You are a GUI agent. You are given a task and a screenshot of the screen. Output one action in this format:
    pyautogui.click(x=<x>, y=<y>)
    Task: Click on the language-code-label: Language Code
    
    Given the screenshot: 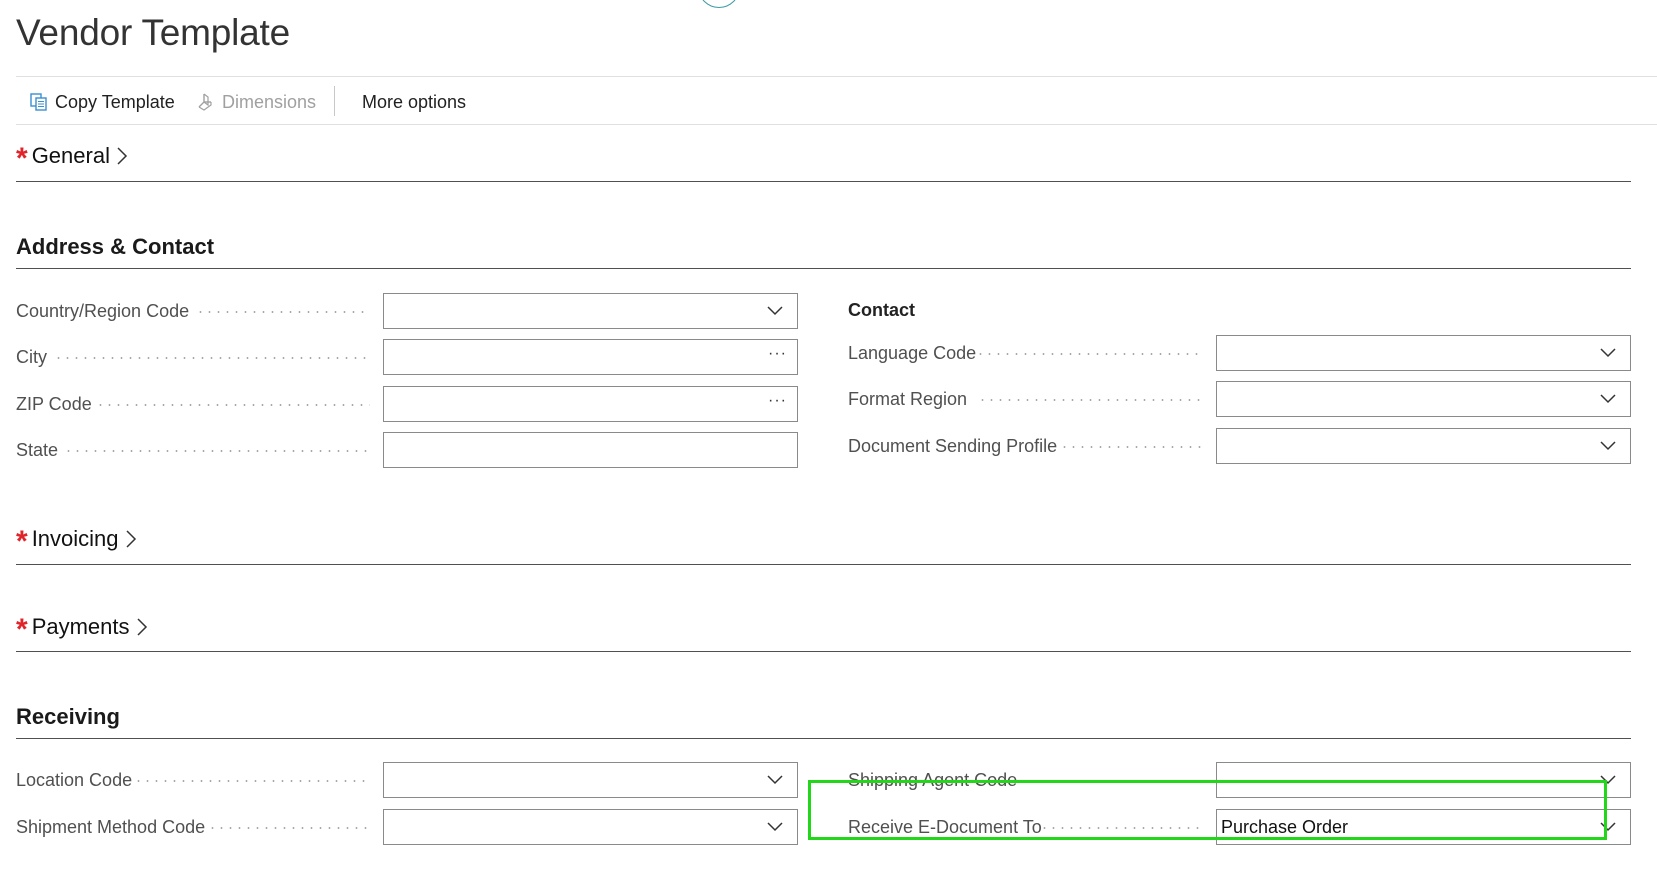 What is the action you would take?
    pyautogui.click(x=912, y=352)
    